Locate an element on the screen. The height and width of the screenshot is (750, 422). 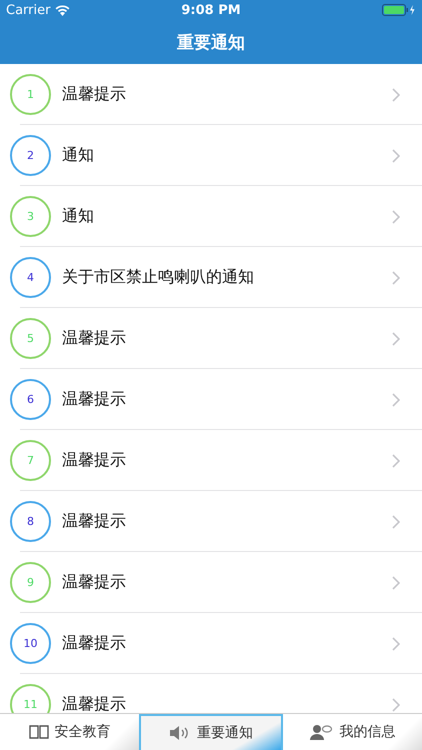
notice-row: 9 温馨提示 is located at coordinates (211, 582).